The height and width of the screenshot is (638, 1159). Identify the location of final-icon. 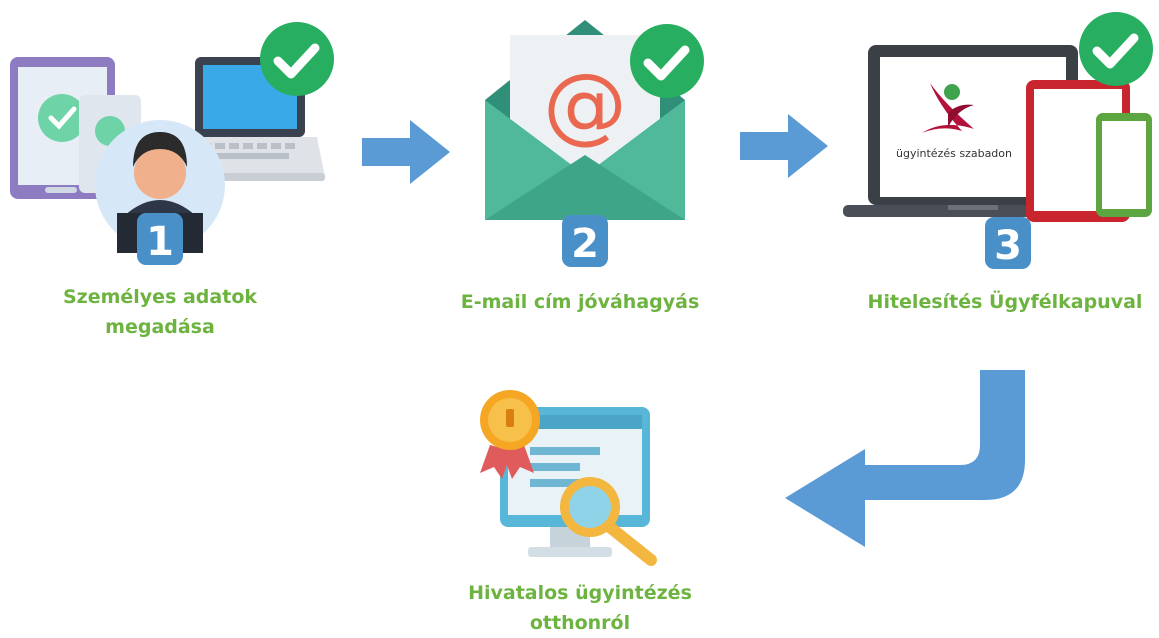
(570, 480).